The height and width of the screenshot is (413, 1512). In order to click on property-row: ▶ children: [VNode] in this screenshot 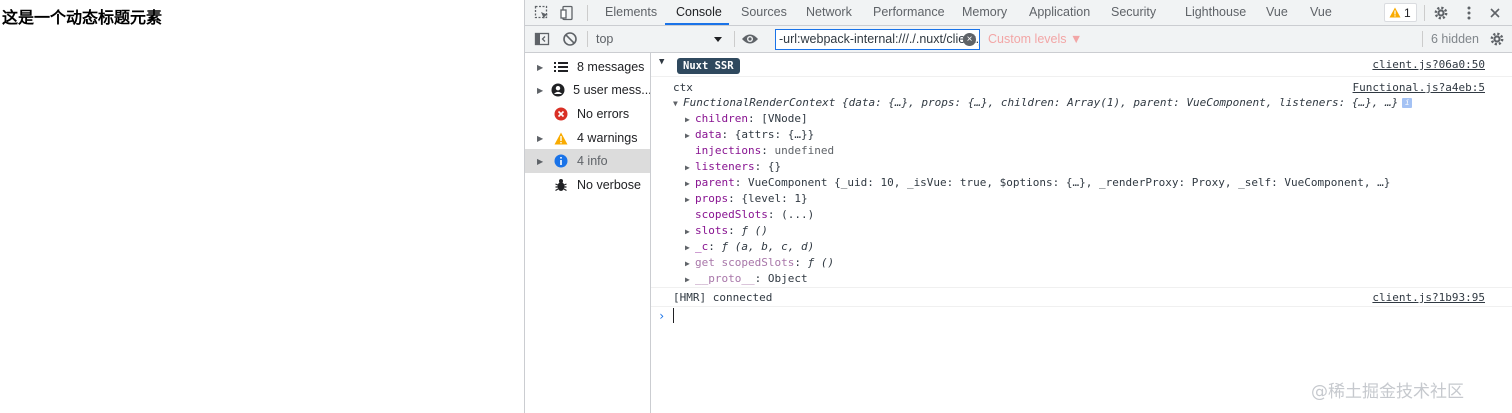, I will do `click(746, 118)`.